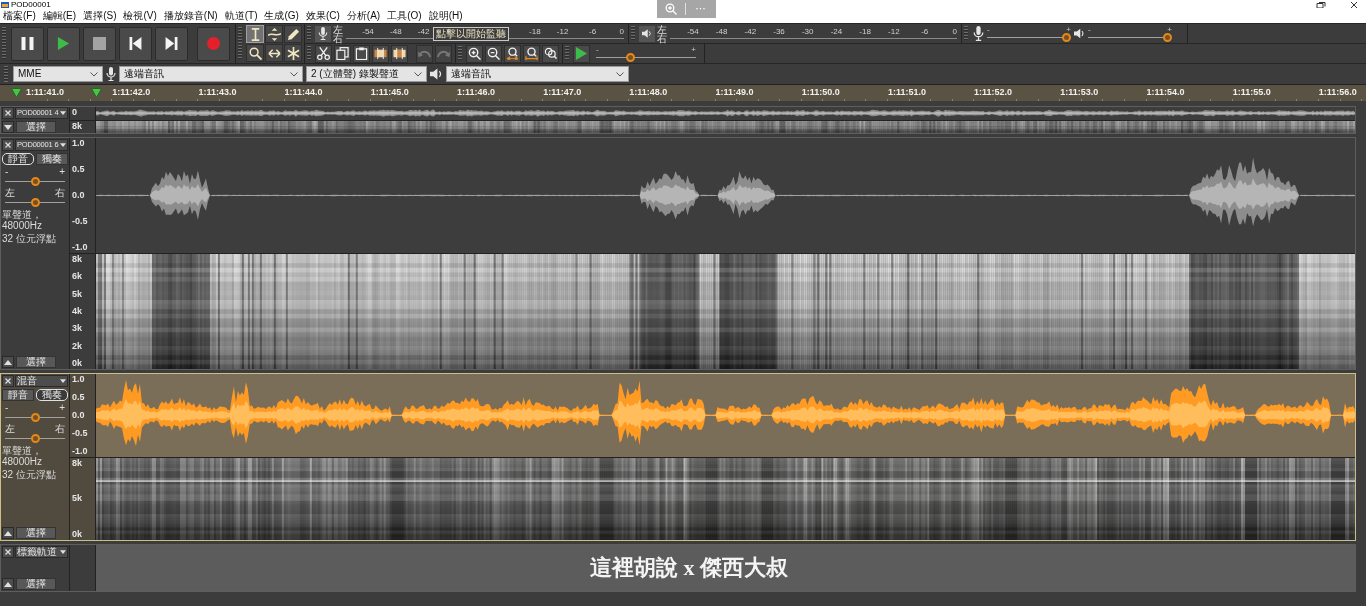  What do you see at coordinates (361, 53) in the screenshot?
I see `paste-button` at bounding box center [361, 53].